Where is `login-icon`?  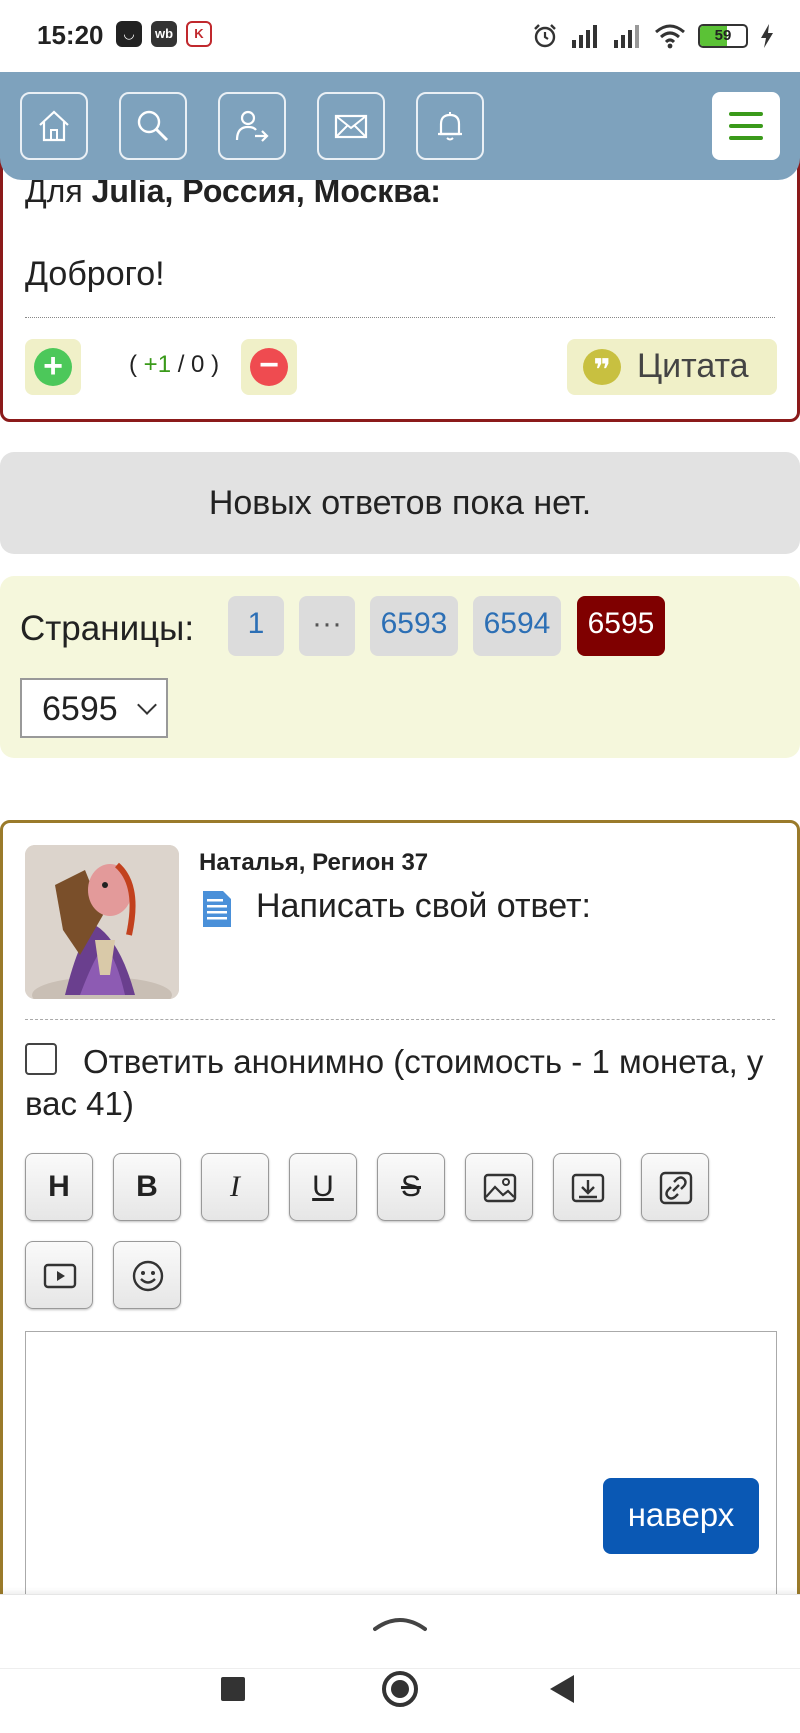 login-icon is located at coordinates (252, 126).